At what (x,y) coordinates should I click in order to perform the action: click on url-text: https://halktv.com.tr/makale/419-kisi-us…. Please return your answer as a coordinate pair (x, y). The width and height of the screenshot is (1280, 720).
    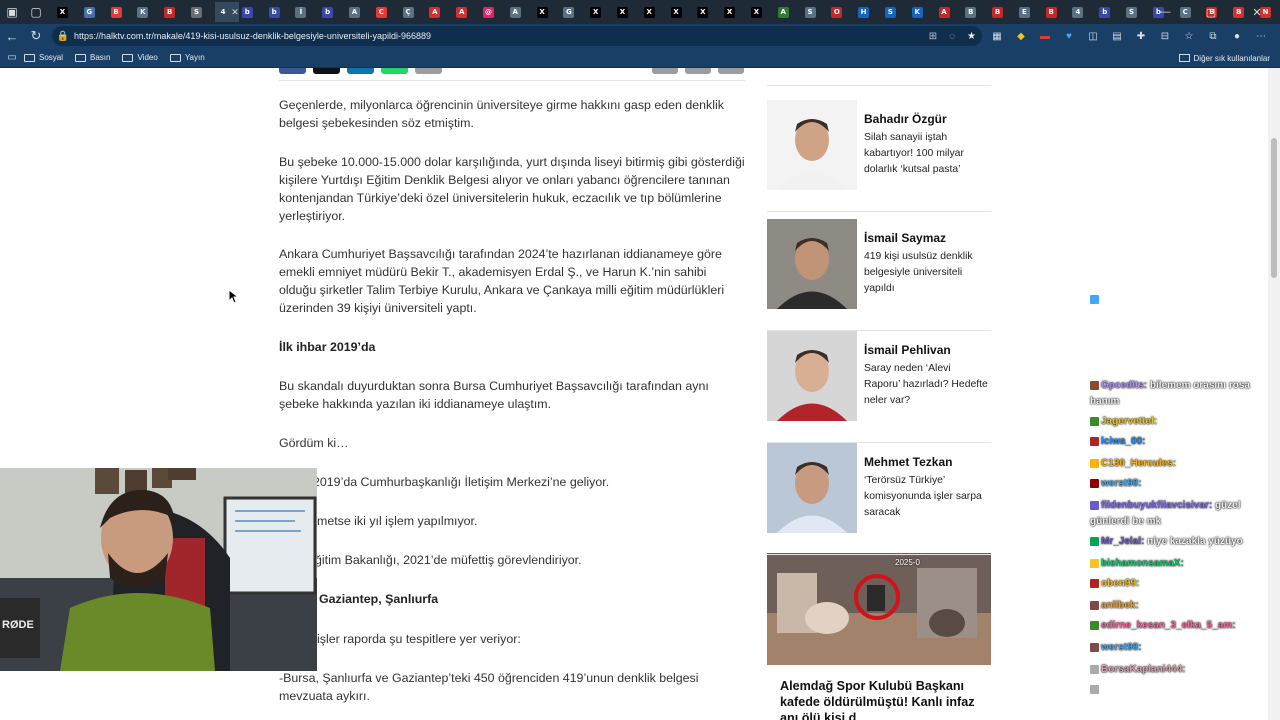
    Looking at the image, I should click on (252, 36).